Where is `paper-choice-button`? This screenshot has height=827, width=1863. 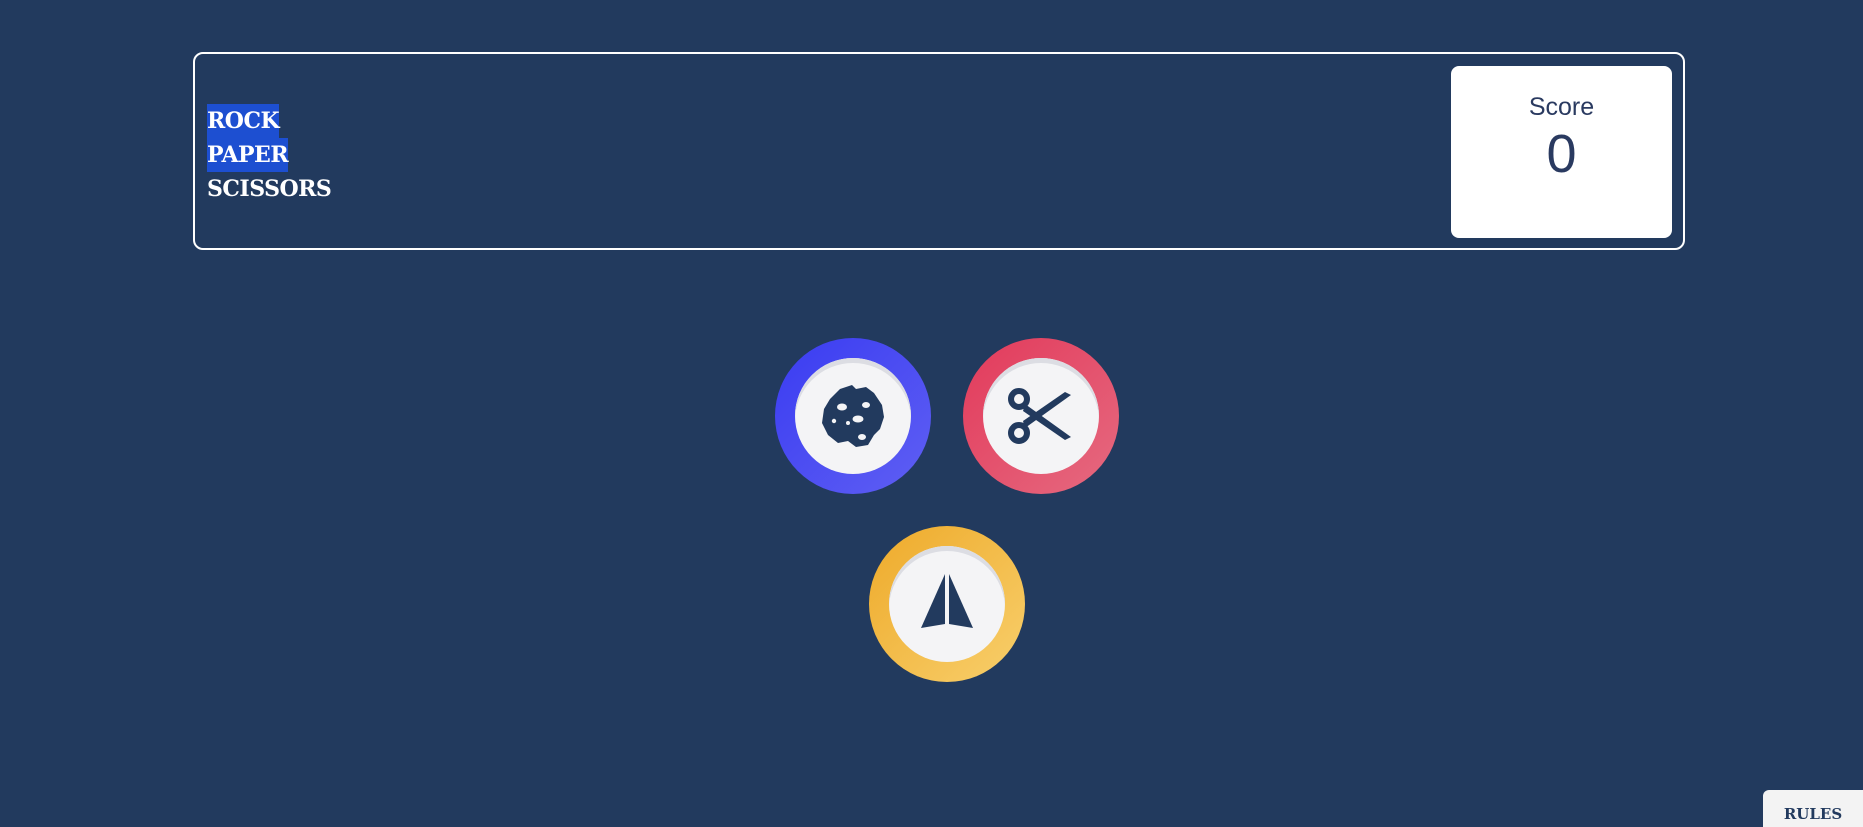 paper-choice-button is located at coordinates (947, 604).